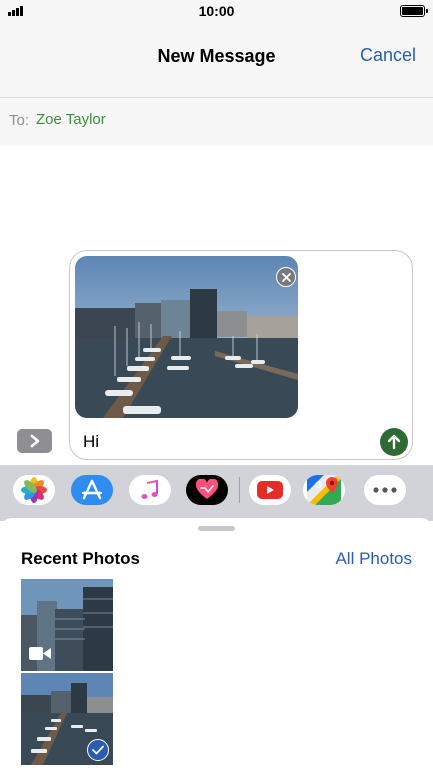  I want to click on status-time: 10:00, so click(216, 11).